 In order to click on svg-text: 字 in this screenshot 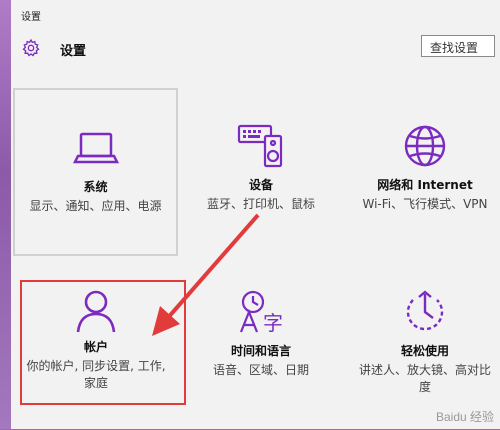, I will do `click(273, 323)`.